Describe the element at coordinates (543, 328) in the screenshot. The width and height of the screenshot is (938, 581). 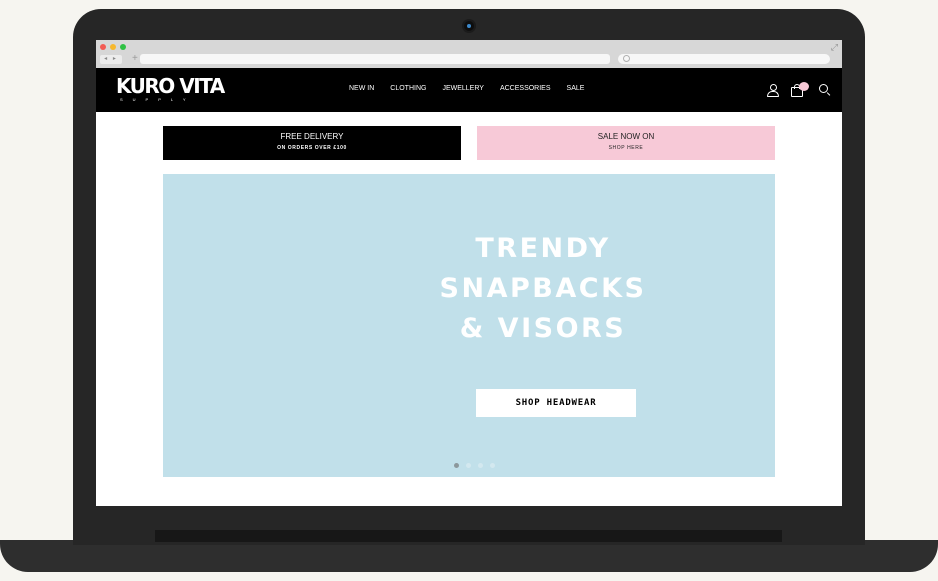
I see `hero-heading-line: & VISORS` at that location.